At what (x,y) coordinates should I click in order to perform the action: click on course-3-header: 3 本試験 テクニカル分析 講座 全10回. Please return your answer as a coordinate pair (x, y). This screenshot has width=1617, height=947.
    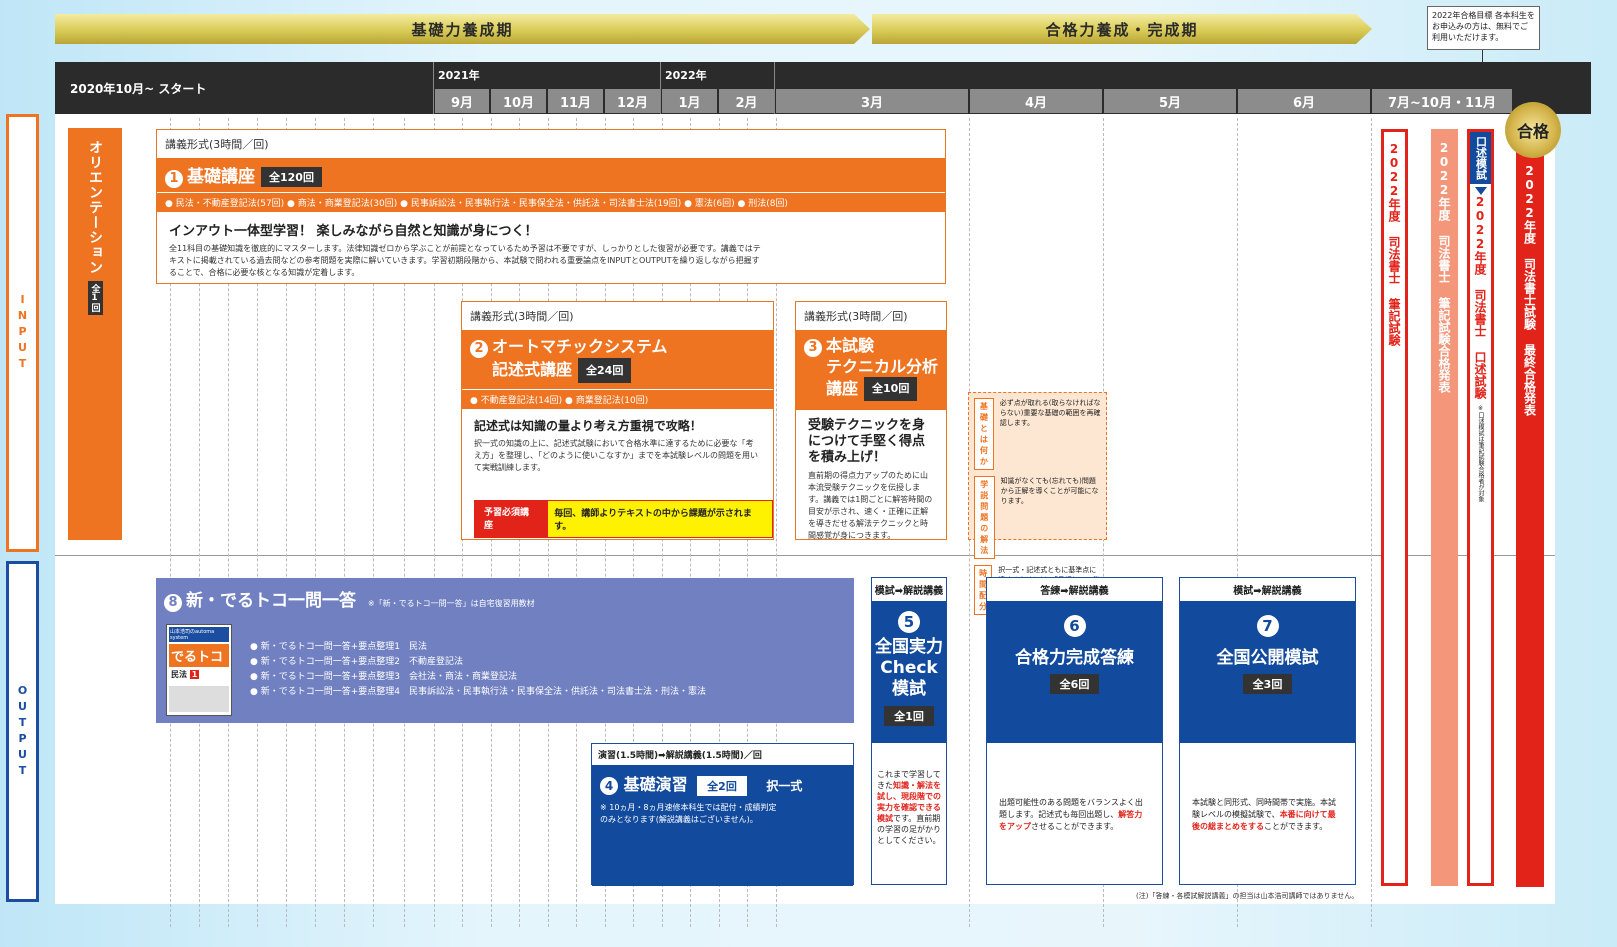
    Looking at the image, I should click on (871, 370).